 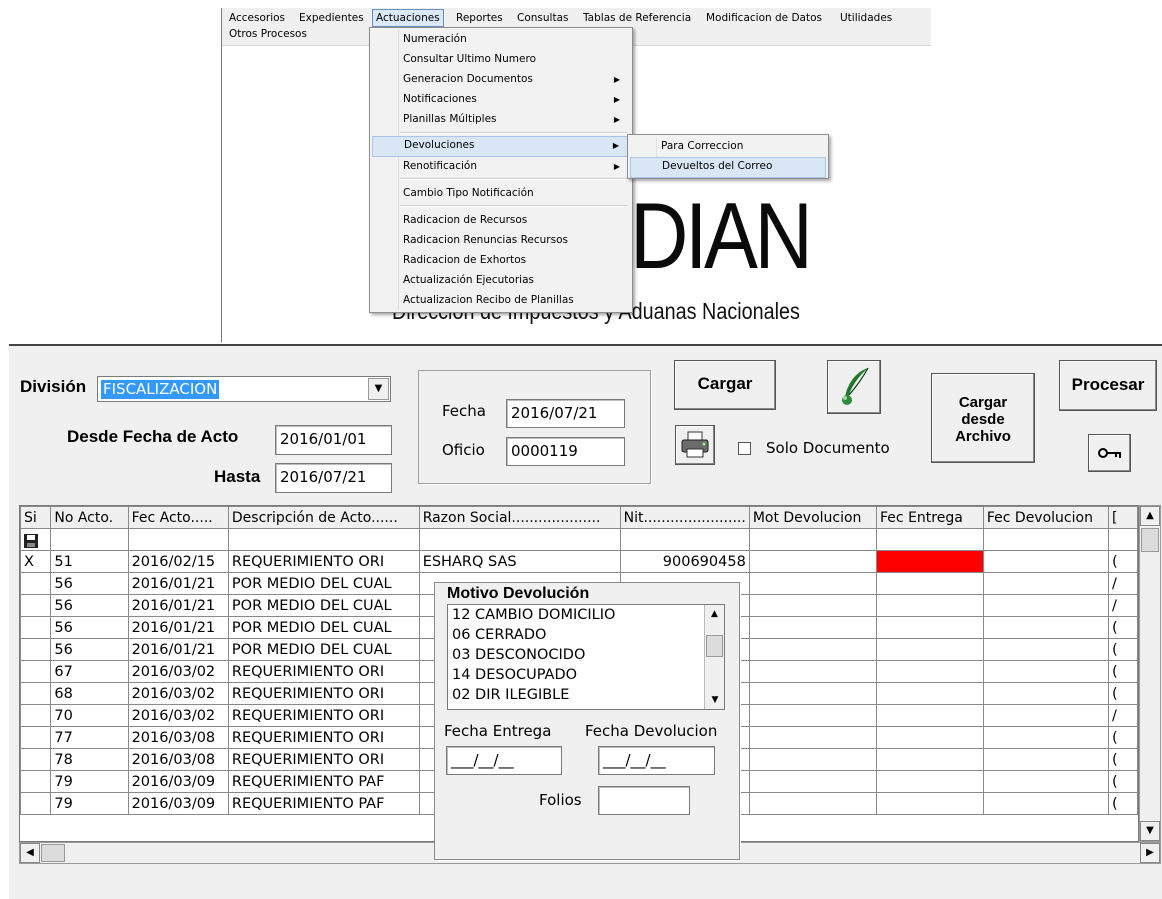 What do you see at coordinates (501, 240) in the screenshot?
I see `menu-item-radicacion-renuncias: Radicacion Renuncias Recursos` at bounding box center [501, 240].